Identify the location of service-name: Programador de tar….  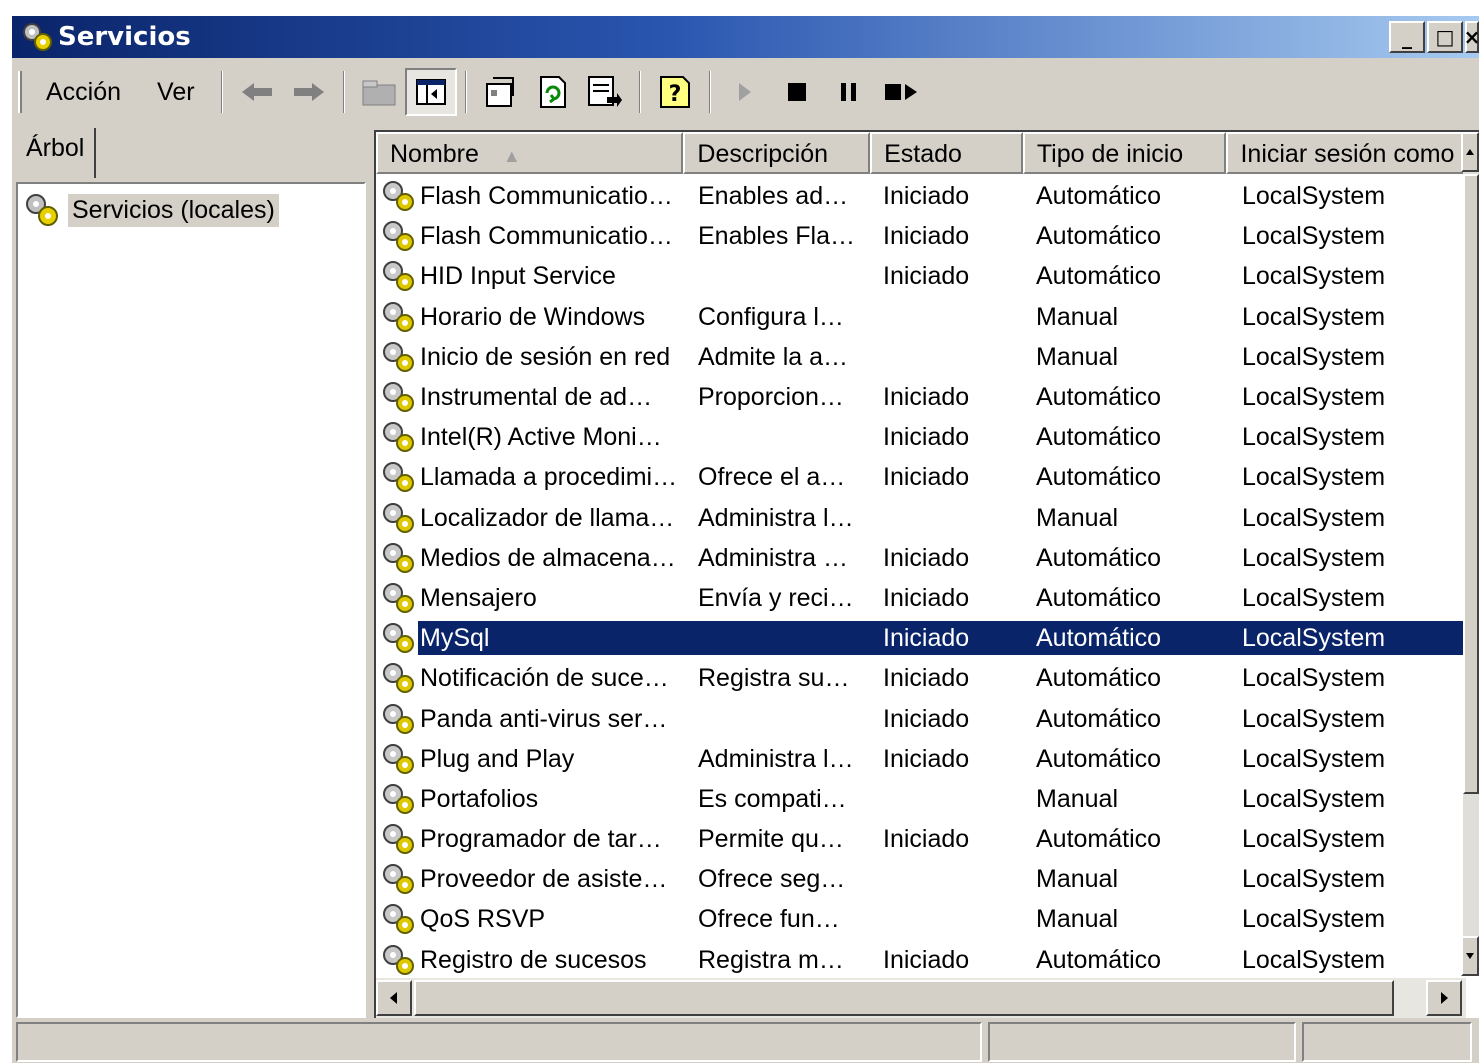
(541, 839).